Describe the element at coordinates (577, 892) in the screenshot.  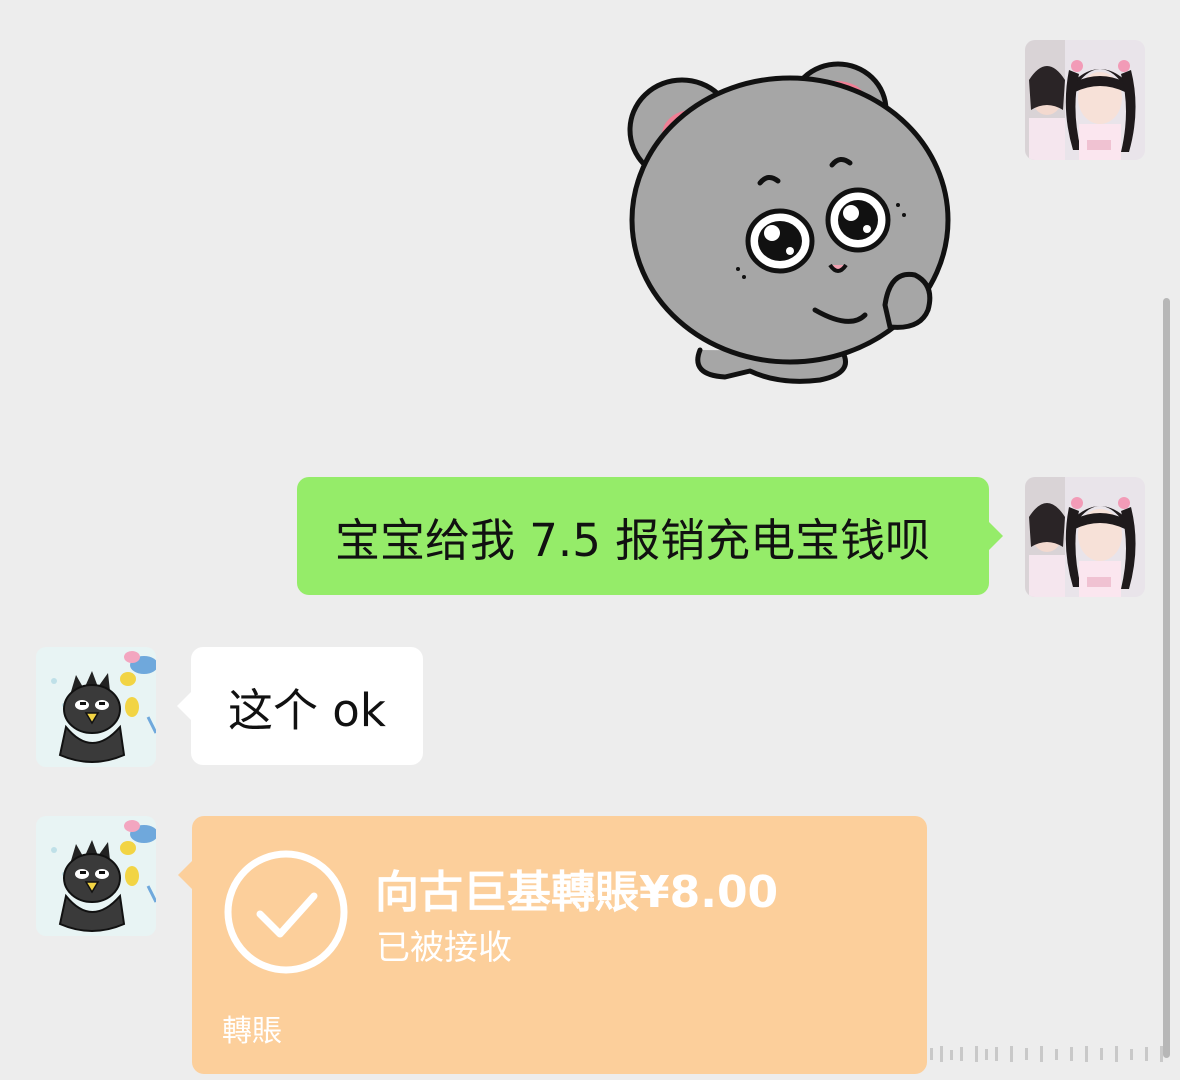
I see `transfer-title: 向古巨基轉賬¥8.00` at that location.